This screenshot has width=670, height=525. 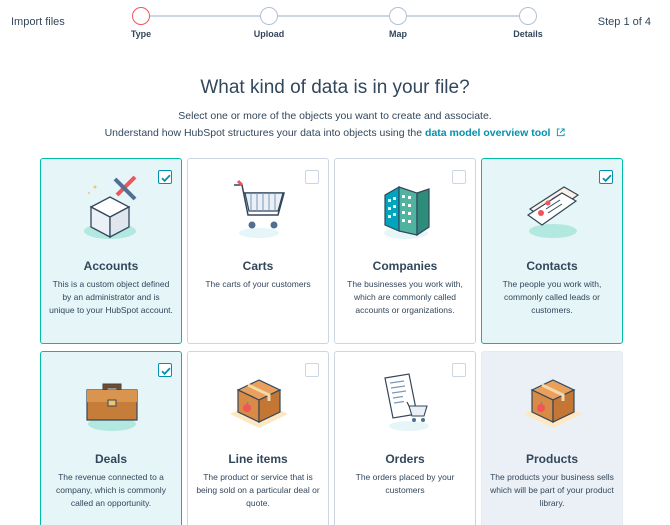 What do you see at coordinates (553, 212) in the screenshot?
I see `contact-cards-icon` at bounding box center [553, 212].